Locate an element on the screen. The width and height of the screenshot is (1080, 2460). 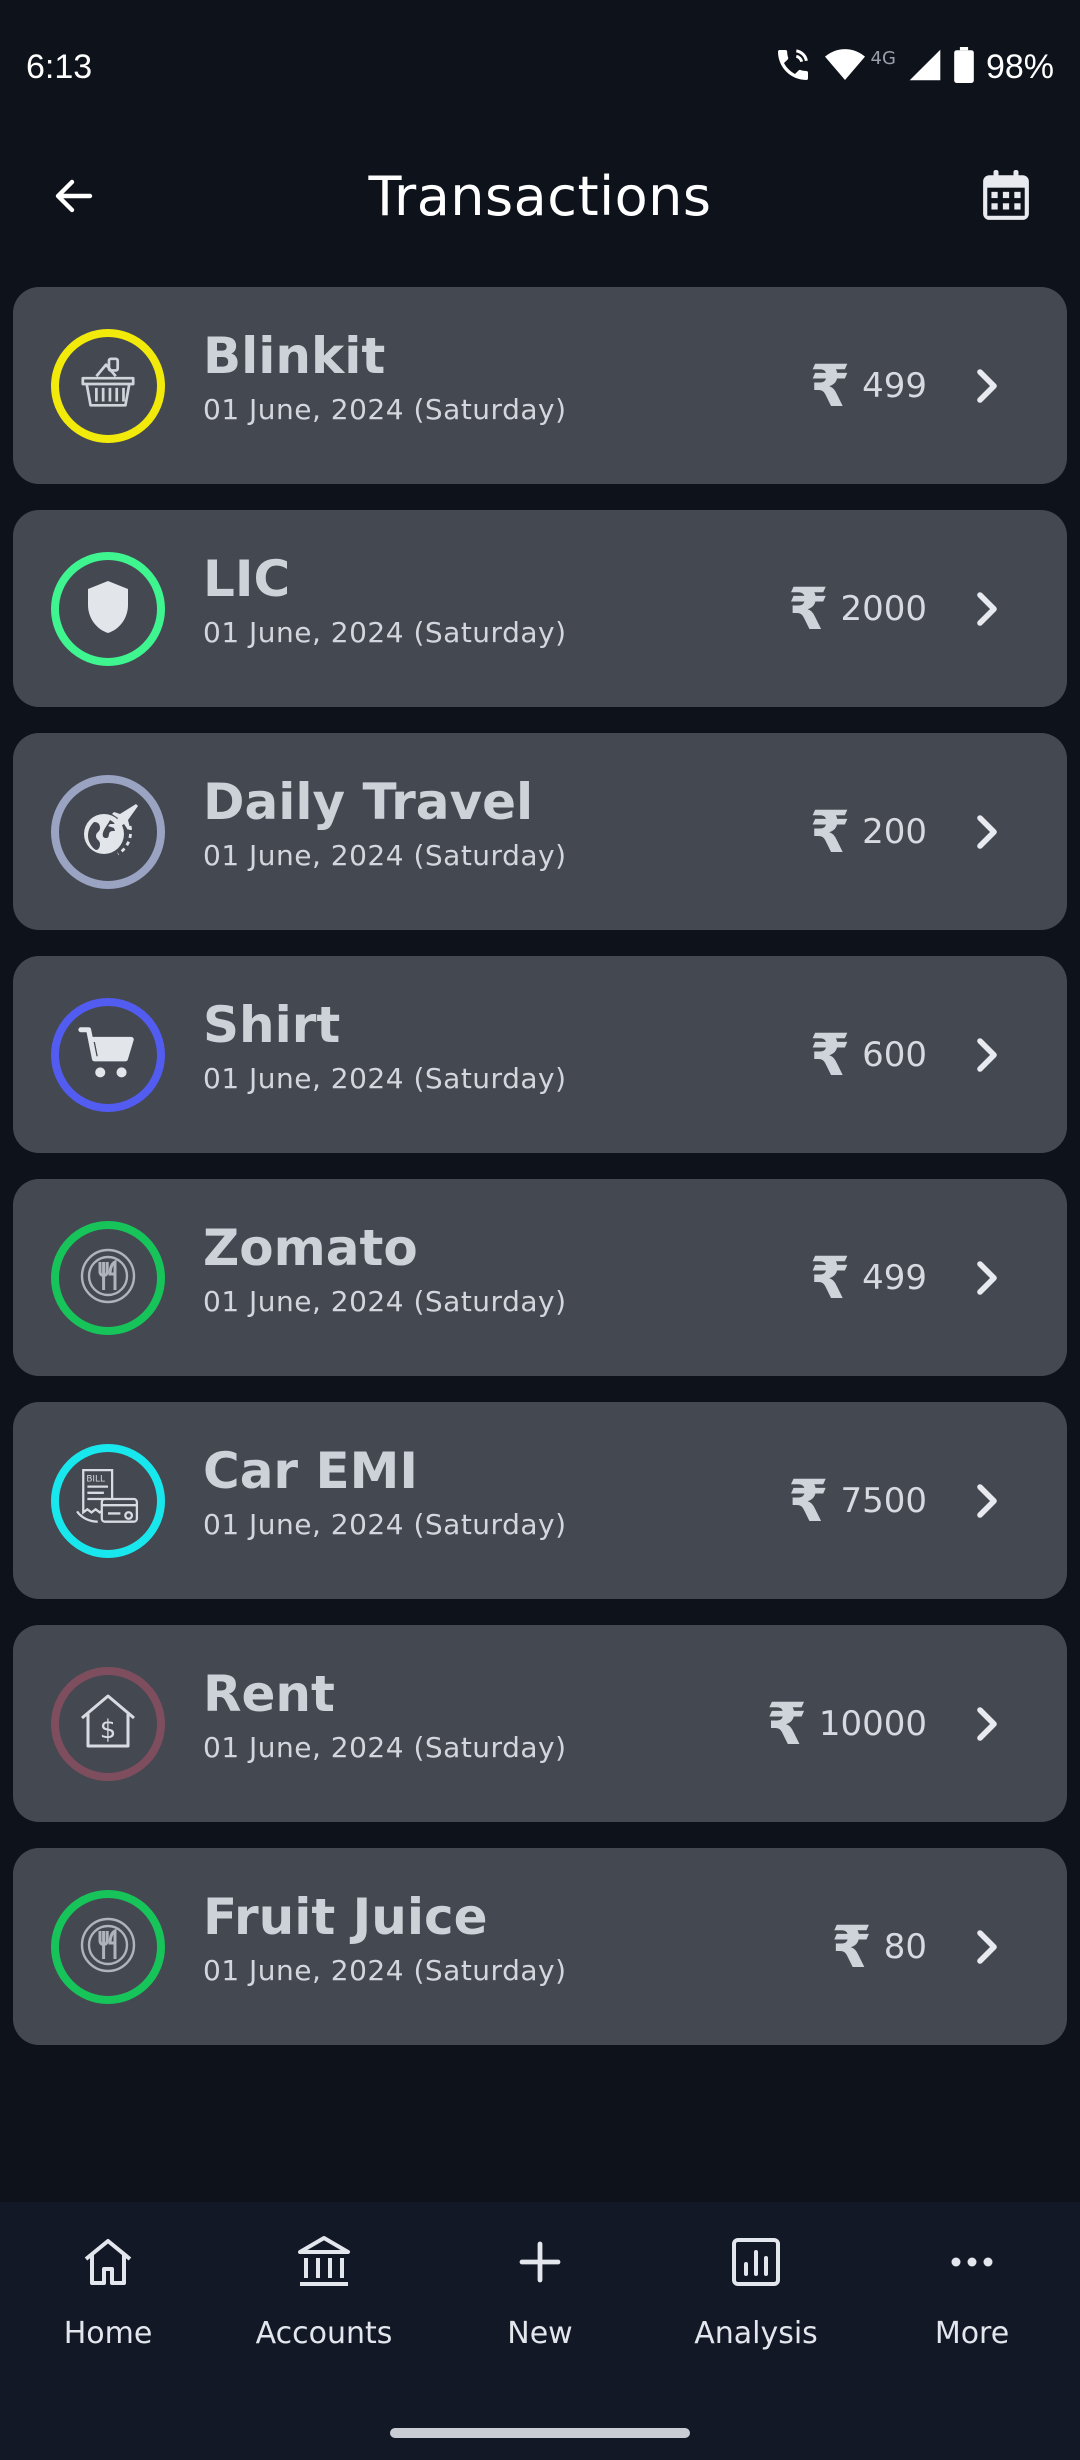
home-icon is located at coordinates (108, 2262).